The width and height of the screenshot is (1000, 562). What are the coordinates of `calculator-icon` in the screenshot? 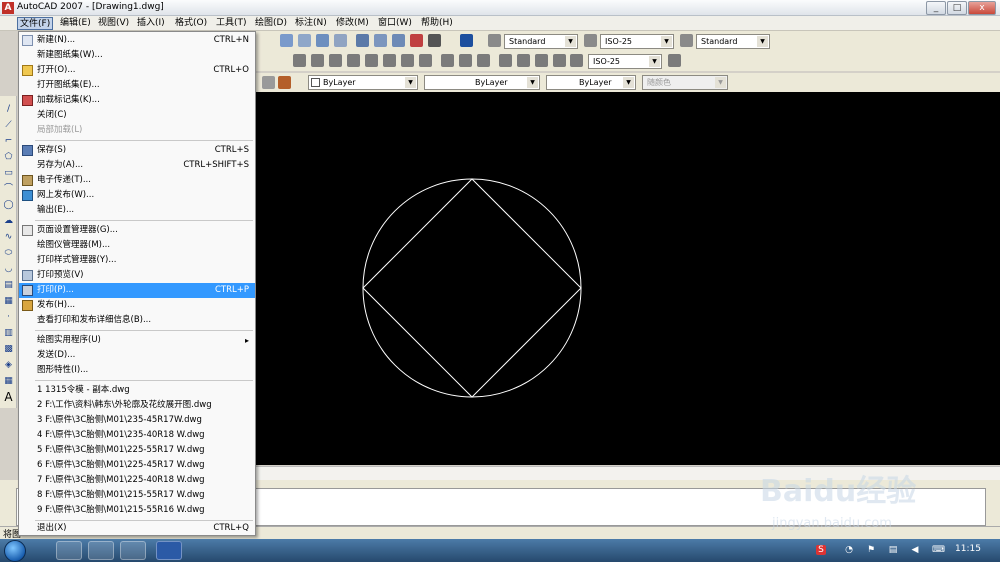 It's located at (434, 40).